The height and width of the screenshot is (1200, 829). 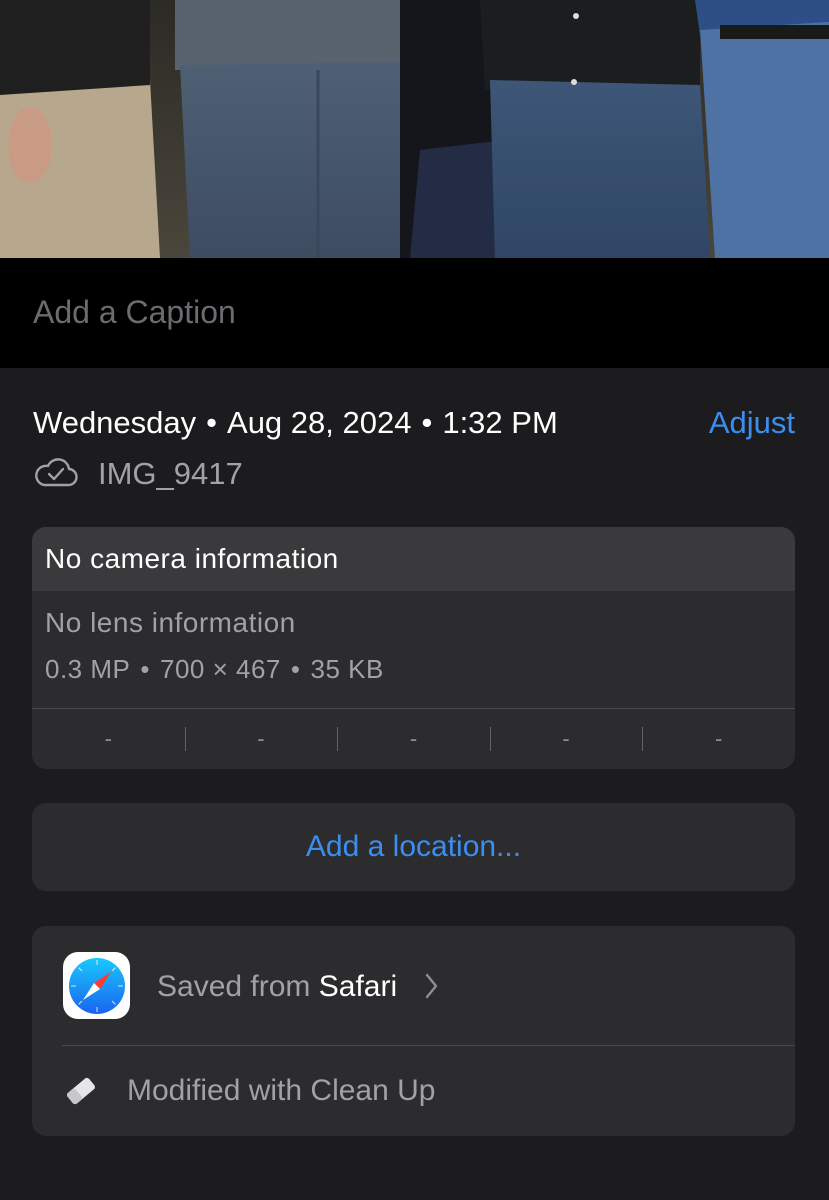 I want to click on exif-row: - - - - -, so click(x=413, y=739).